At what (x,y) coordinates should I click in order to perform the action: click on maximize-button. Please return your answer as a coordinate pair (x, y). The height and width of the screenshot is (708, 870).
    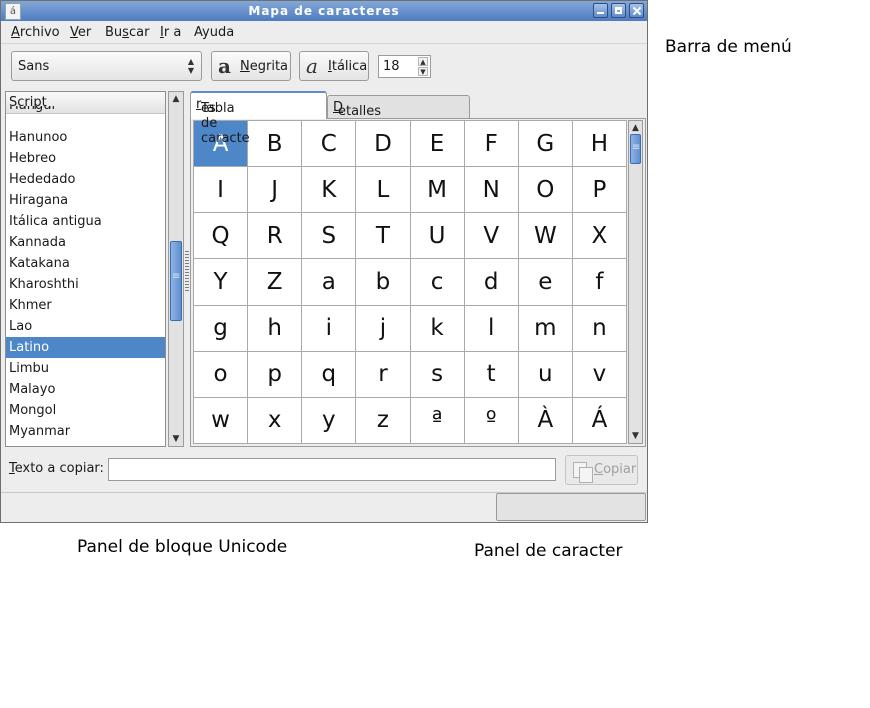
    Looking at the image, I should click on (618, 10).